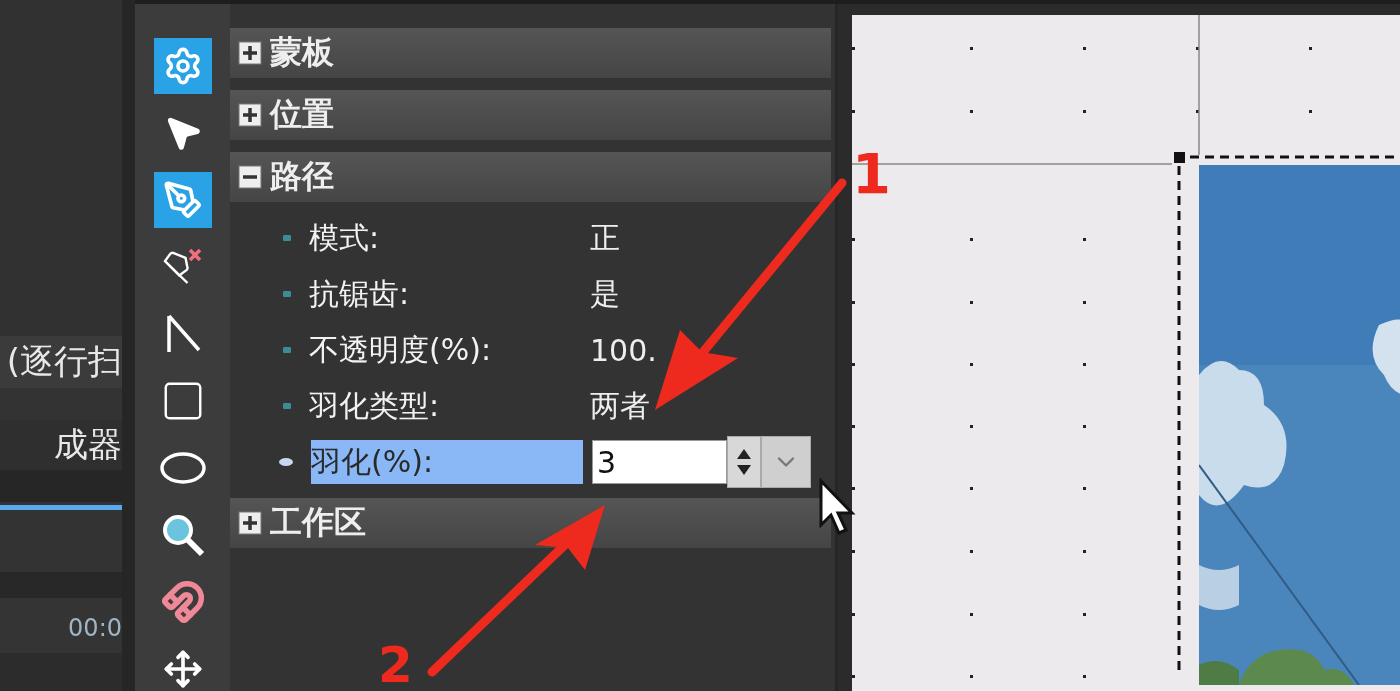 Image resolution: width=1400 pixels, height=691 pixels. I want to click on value-input-field: 3, so click(659, 462).